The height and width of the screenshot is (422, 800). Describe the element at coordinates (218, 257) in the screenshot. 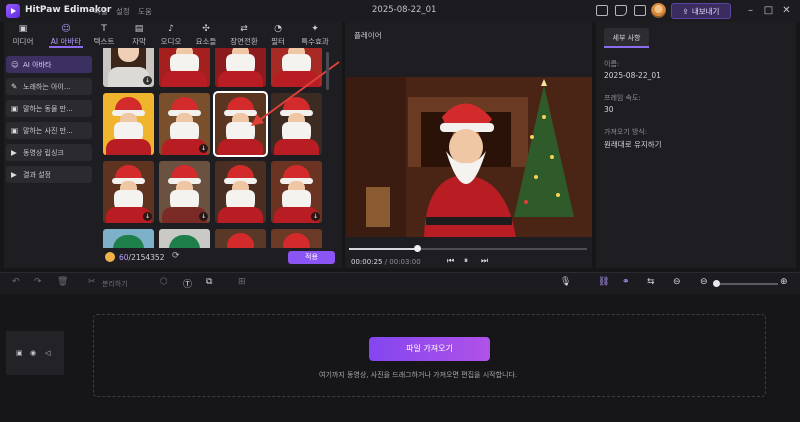

I see `credits-bar: 60/2154352 ⟳ 적용` at that location.